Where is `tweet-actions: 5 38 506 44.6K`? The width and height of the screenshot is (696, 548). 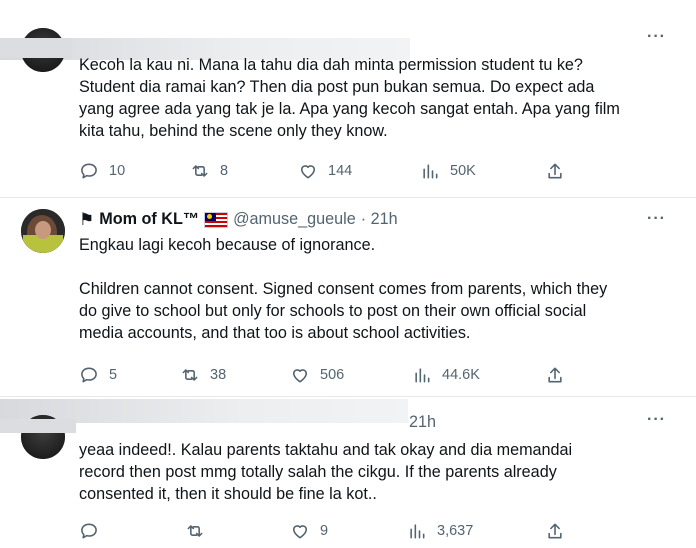
tweet-actions: 5 38 506 44.6K is located at coordinates (329, 375).